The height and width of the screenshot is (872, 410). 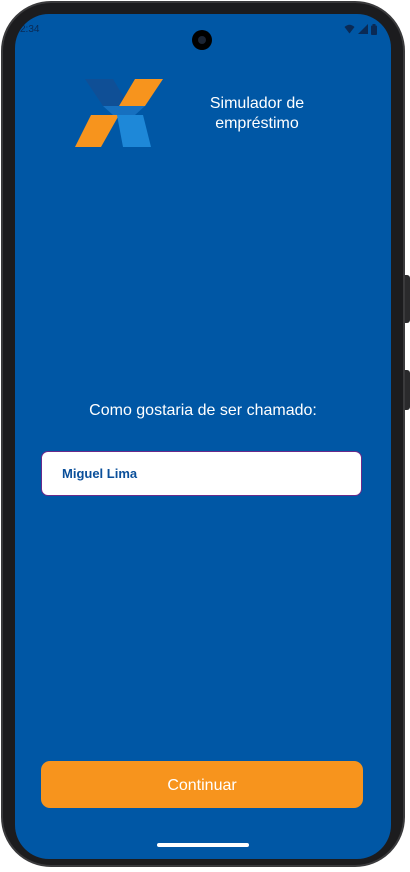 I want to click on power-button, so click(x=407, y=299).